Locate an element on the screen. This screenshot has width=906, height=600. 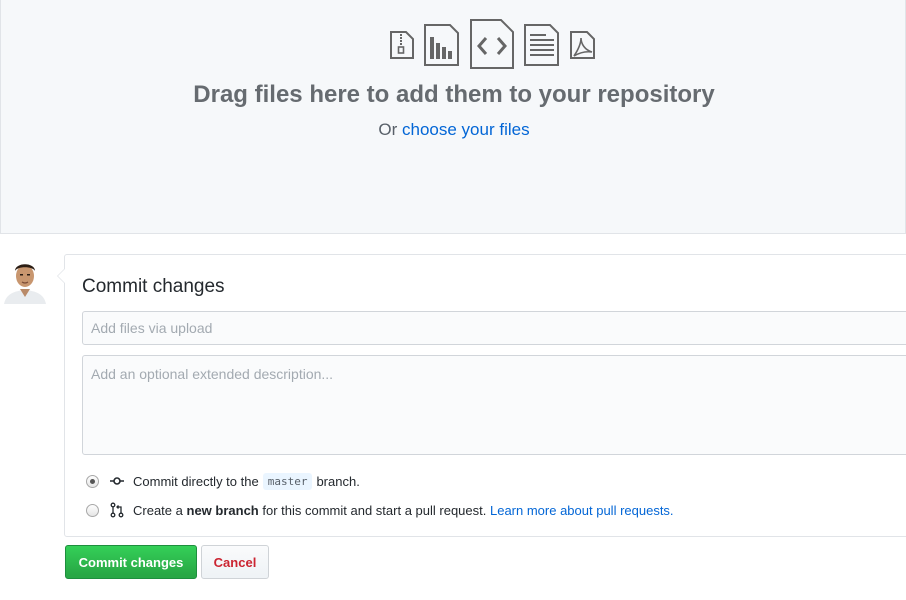
commit-summary-input is located at coordinates (494, 328).